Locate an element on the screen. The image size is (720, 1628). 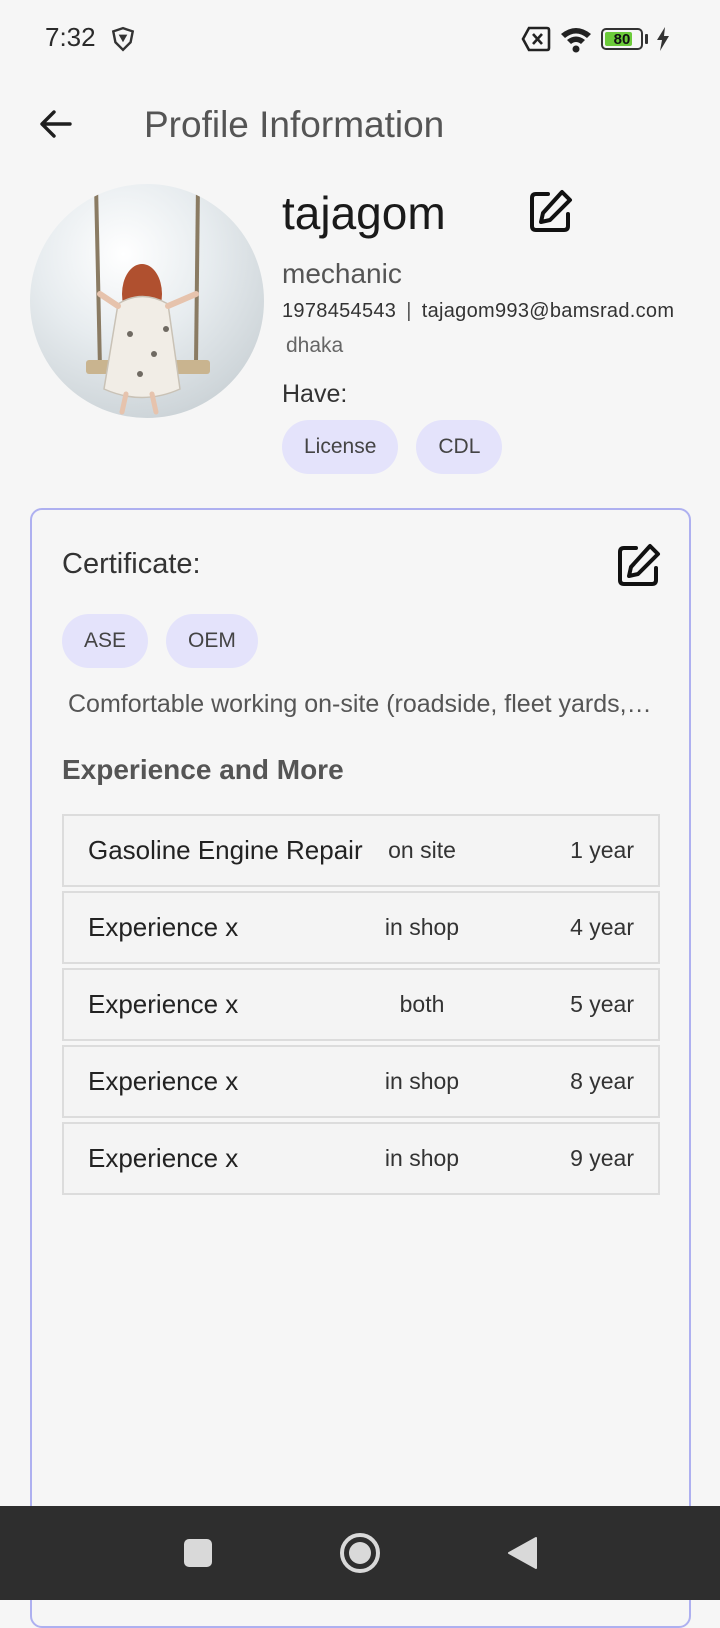
have-chips: License CDL is located at coordinates (392, 447).